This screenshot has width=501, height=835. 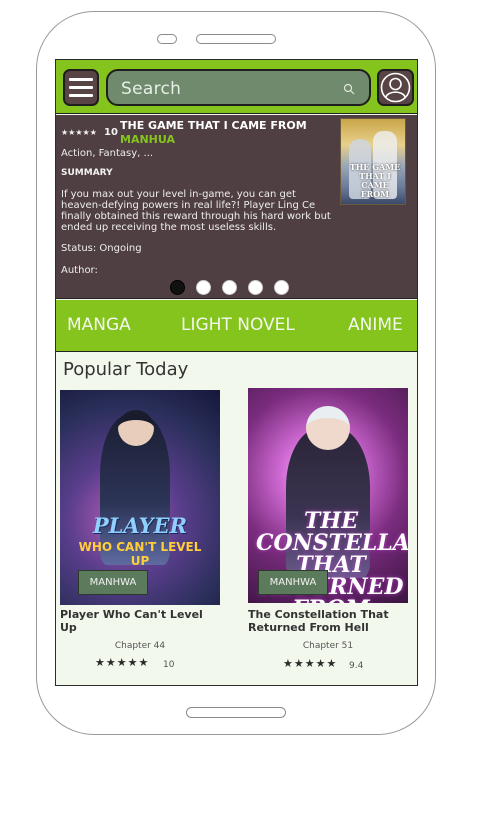 I want to click on tab-anime: ANIME, so click(x=375, y=325).